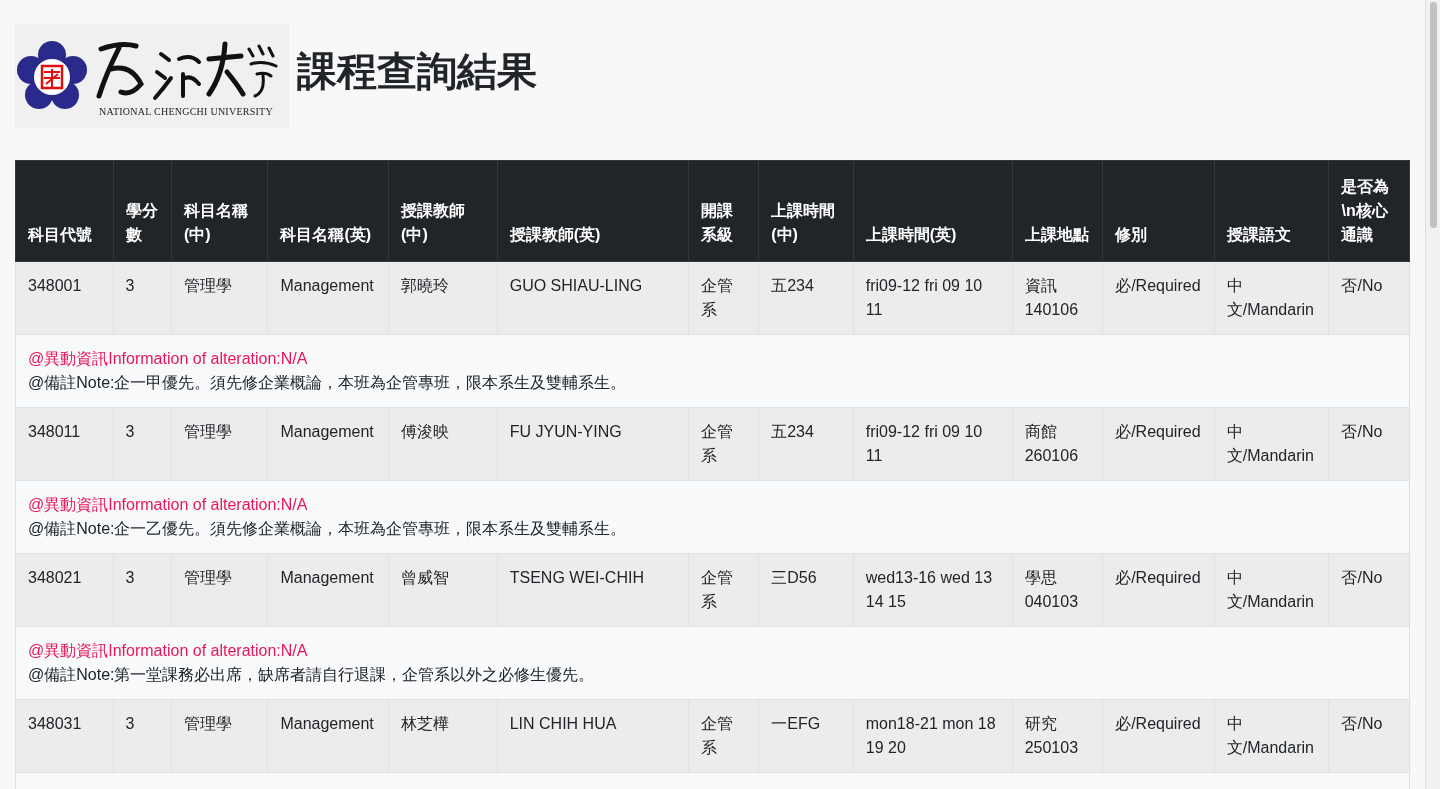  What do you see at coordinates (1158, 211) in the screenshot?
I see `column-header: 修別` at bounding box center [1158, 211].